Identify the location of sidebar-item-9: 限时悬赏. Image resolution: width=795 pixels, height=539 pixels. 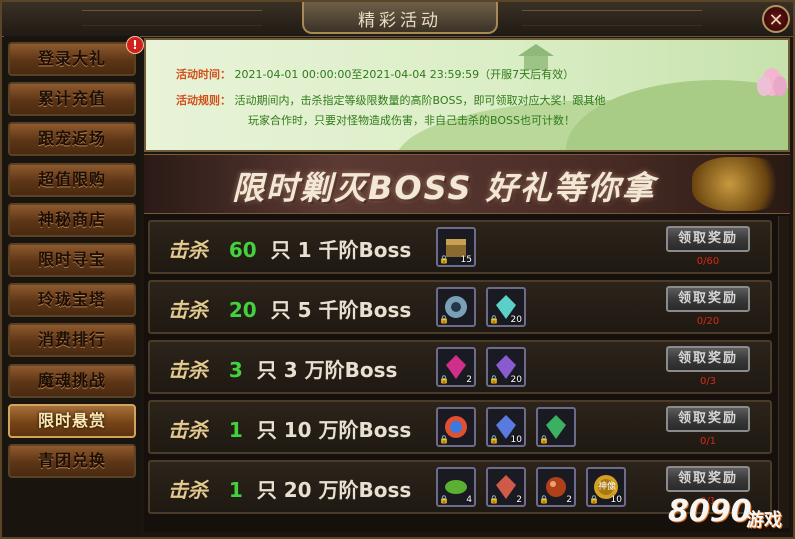
(72, 420).